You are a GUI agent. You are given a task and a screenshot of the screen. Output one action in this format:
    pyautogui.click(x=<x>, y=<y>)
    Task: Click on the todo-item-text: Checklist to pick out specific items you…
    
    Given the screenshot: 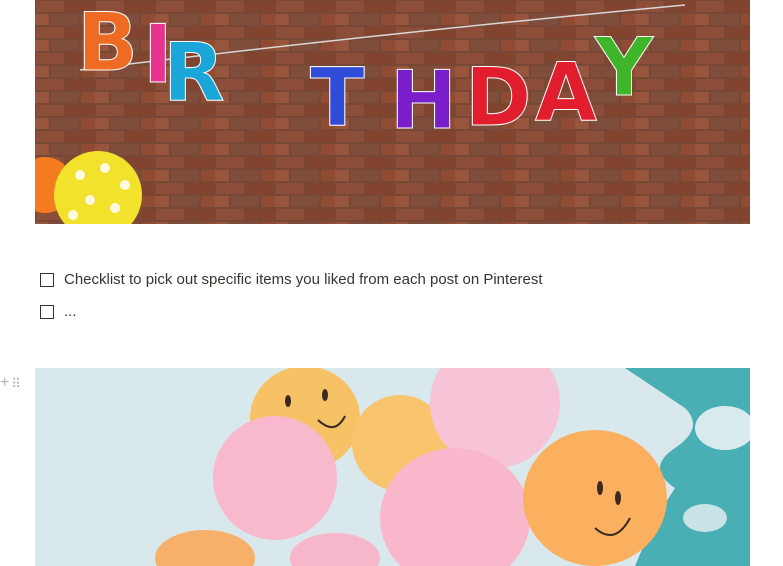 What is the action you would take?
    pyautogui.click(x=303, y=280)
    